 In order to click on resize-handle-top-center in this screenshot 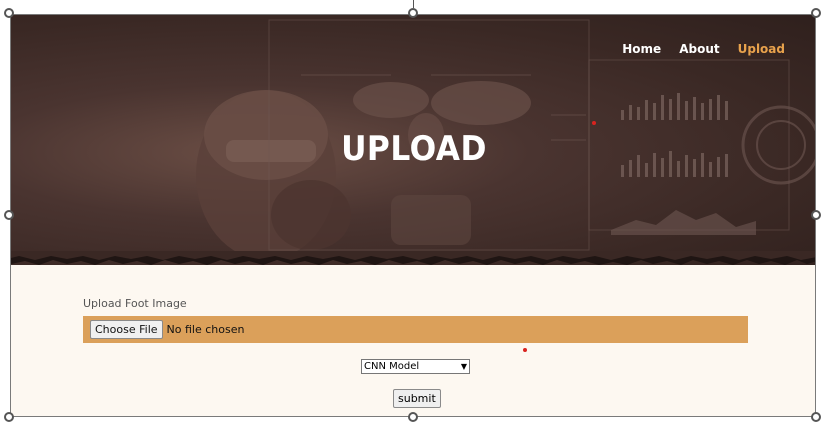, I will do `click(413, 13)`.